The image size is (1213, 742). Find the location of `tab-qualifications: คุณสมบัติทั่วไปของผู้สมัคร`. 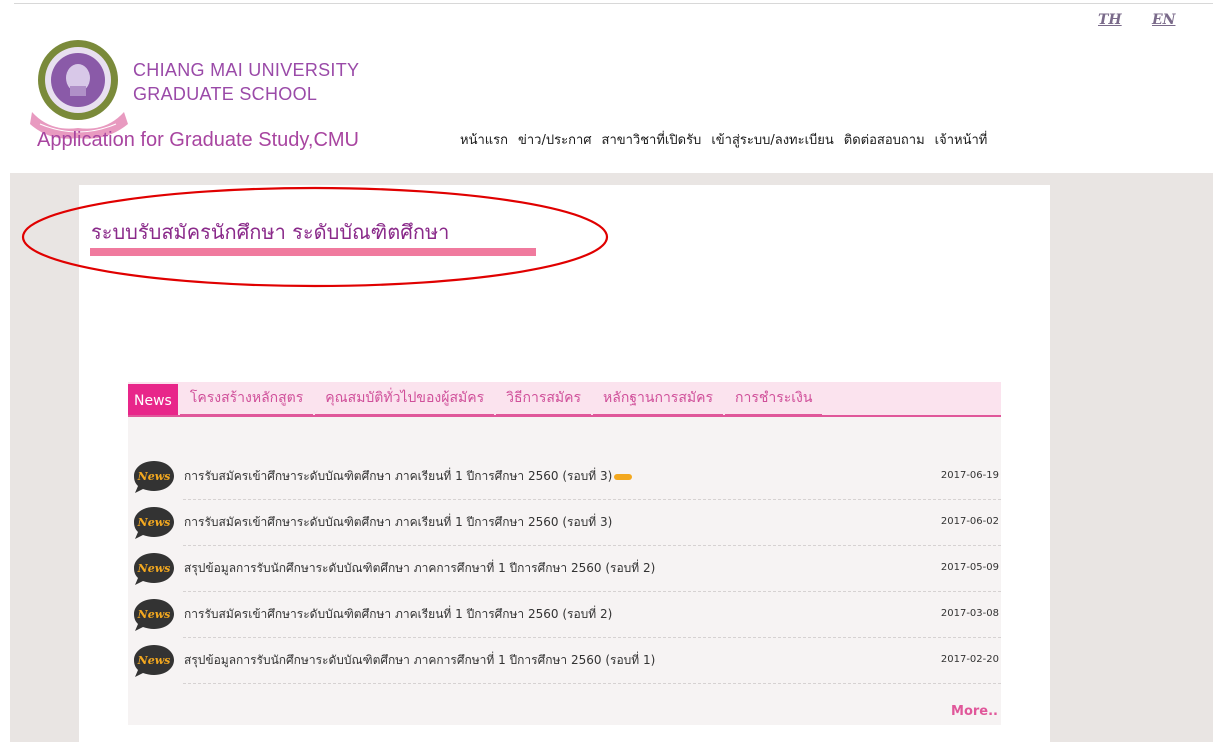

tab-qualifications: คุณสมบัติทั่วไปของผู้สมัคร is located at coordinates (405, 401).